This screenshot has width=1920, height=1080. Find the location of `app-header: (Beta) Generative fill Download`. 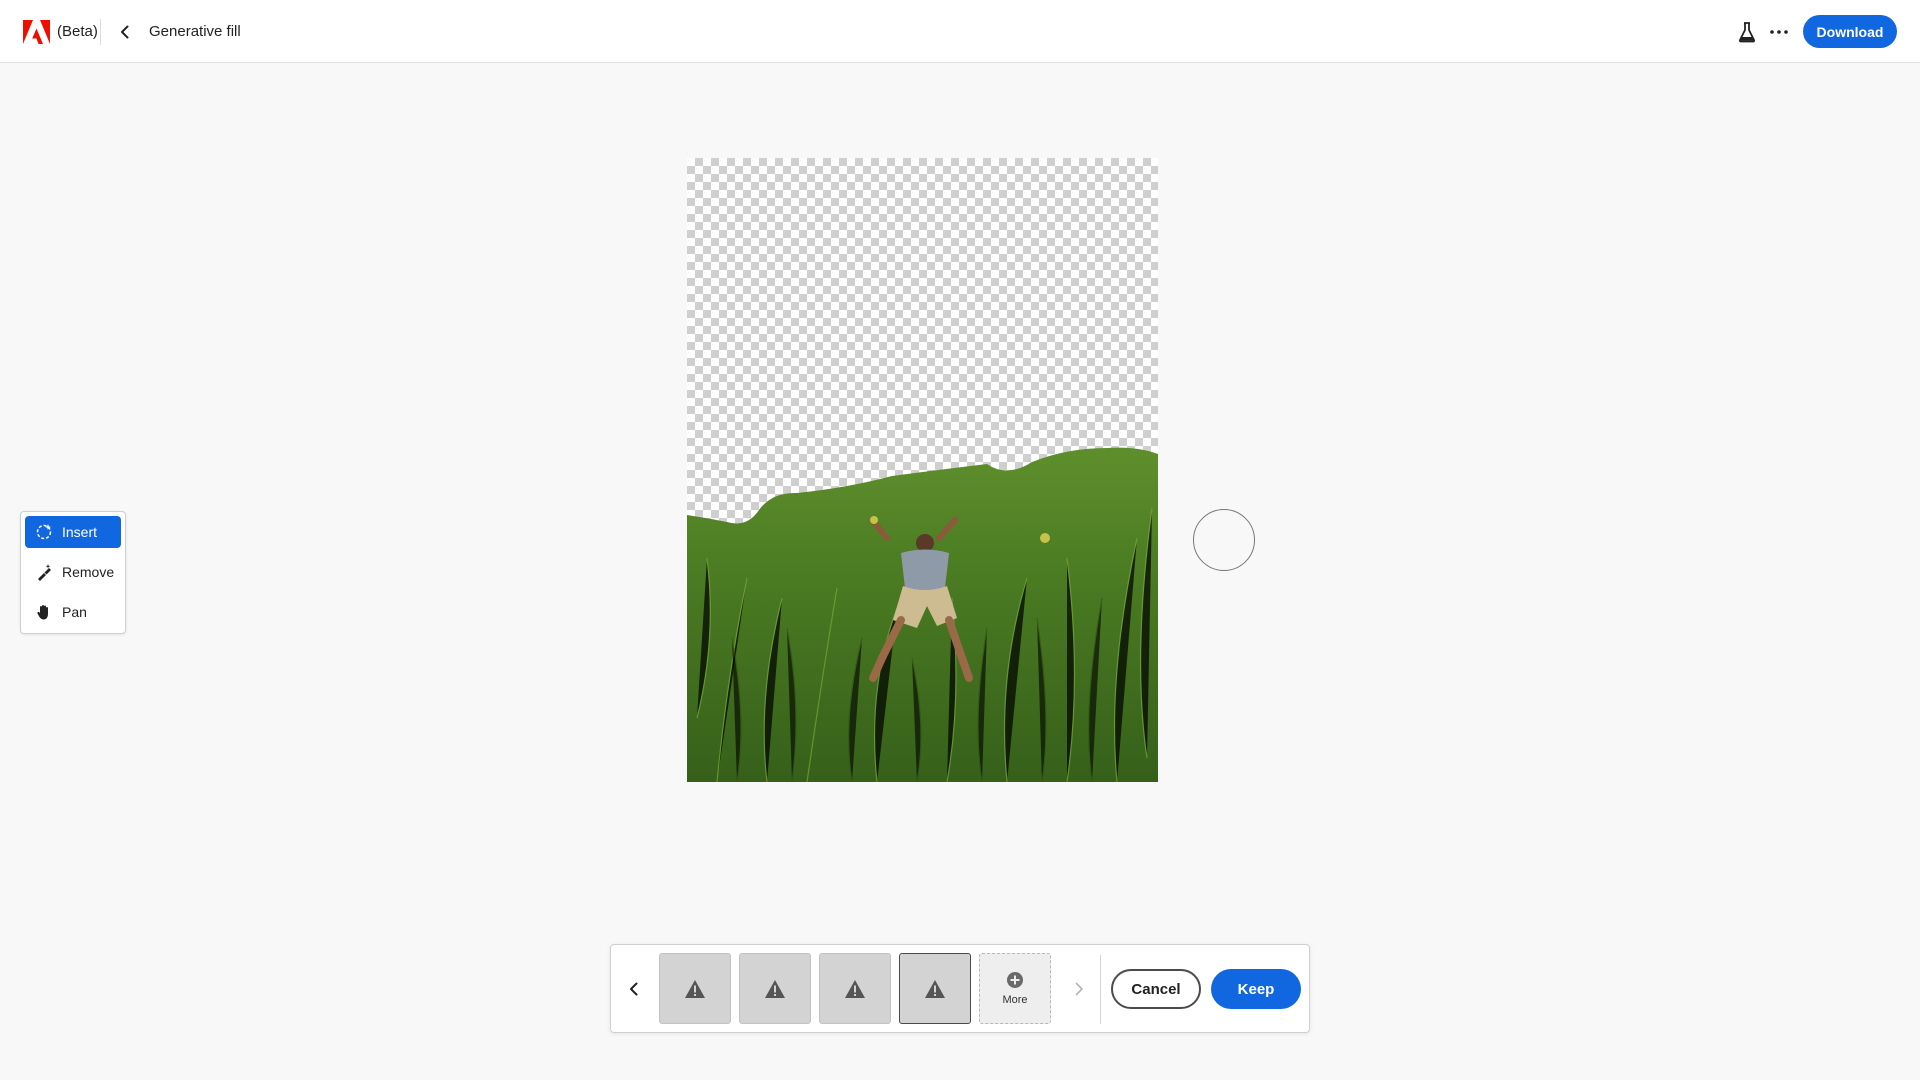

app-header: (Beta) Generative fill Download is located at coordinates (960, 31).